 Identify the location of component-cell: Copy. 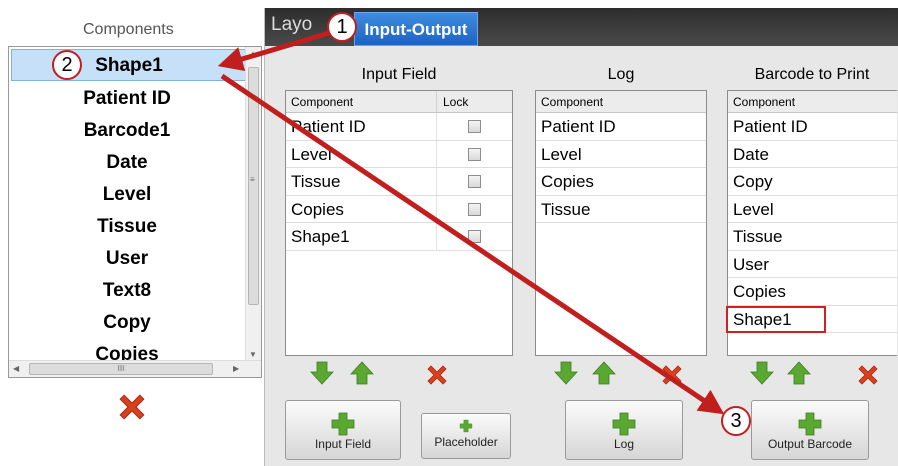
(753, 181).